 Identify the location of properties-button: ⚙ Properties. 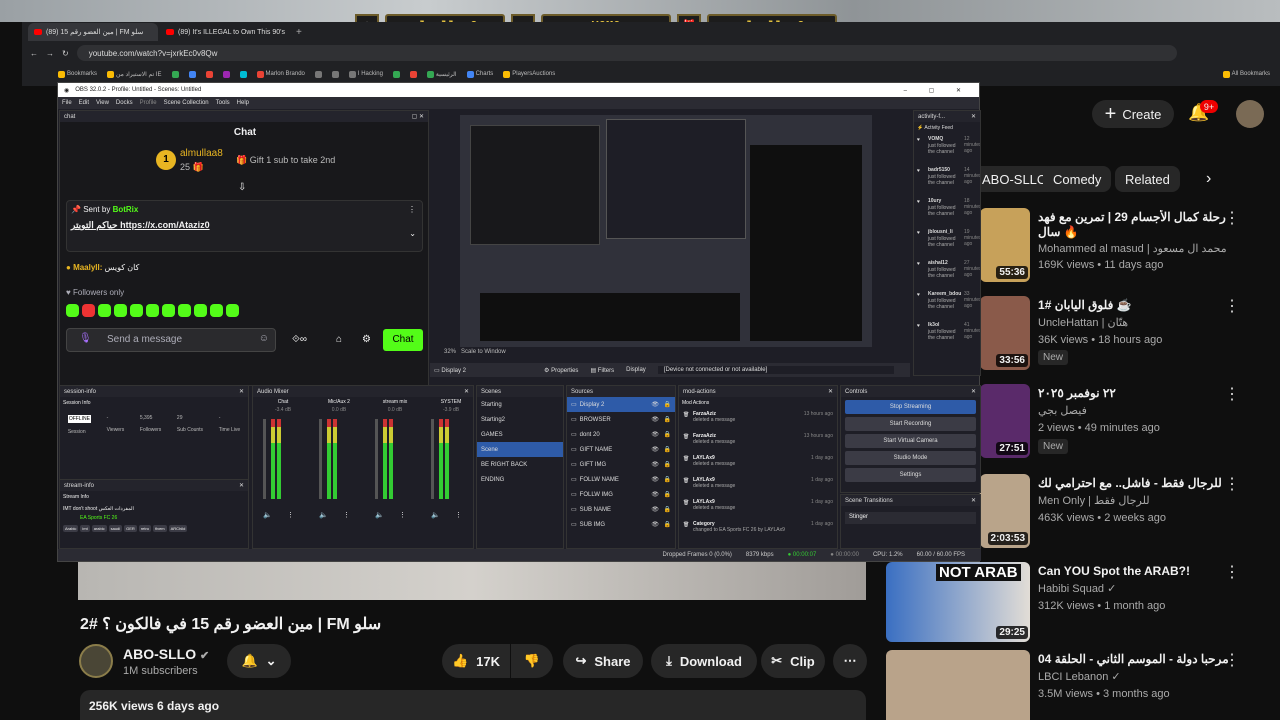
(561, 370).